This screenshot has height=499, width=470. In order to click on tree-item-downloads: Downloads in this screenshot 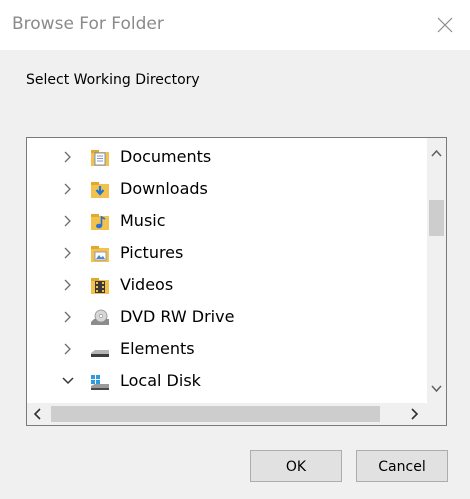, I will do `click(227, 190)`.